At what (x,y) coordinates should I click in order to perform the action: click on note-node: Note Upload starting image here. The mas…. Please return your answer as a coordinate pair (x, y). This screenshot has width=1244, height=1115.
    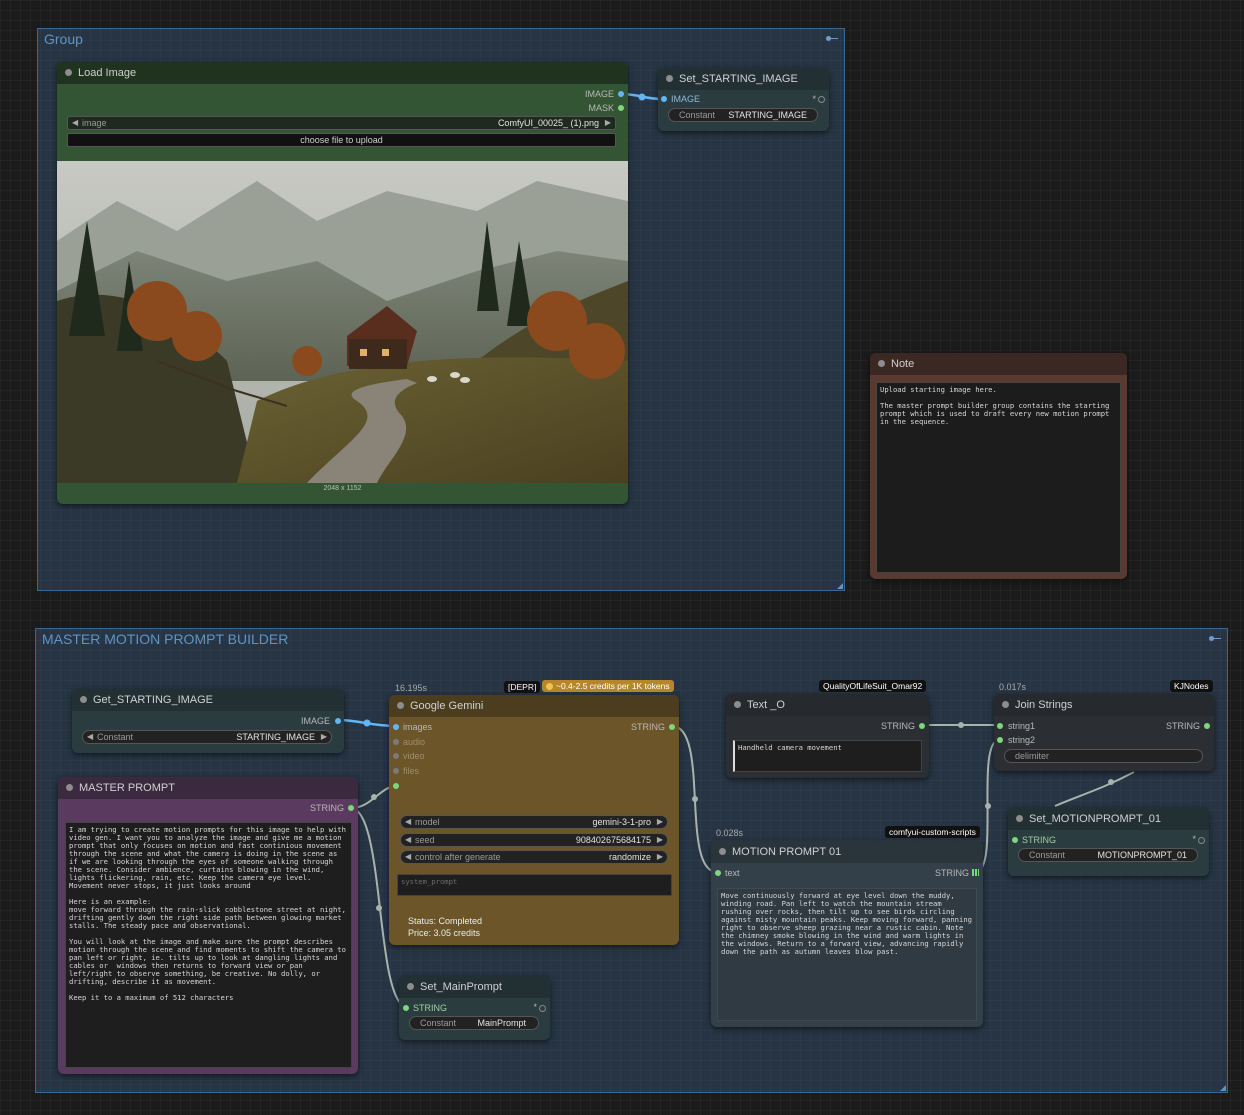
    Looking at the image, I should click on (998, 466).